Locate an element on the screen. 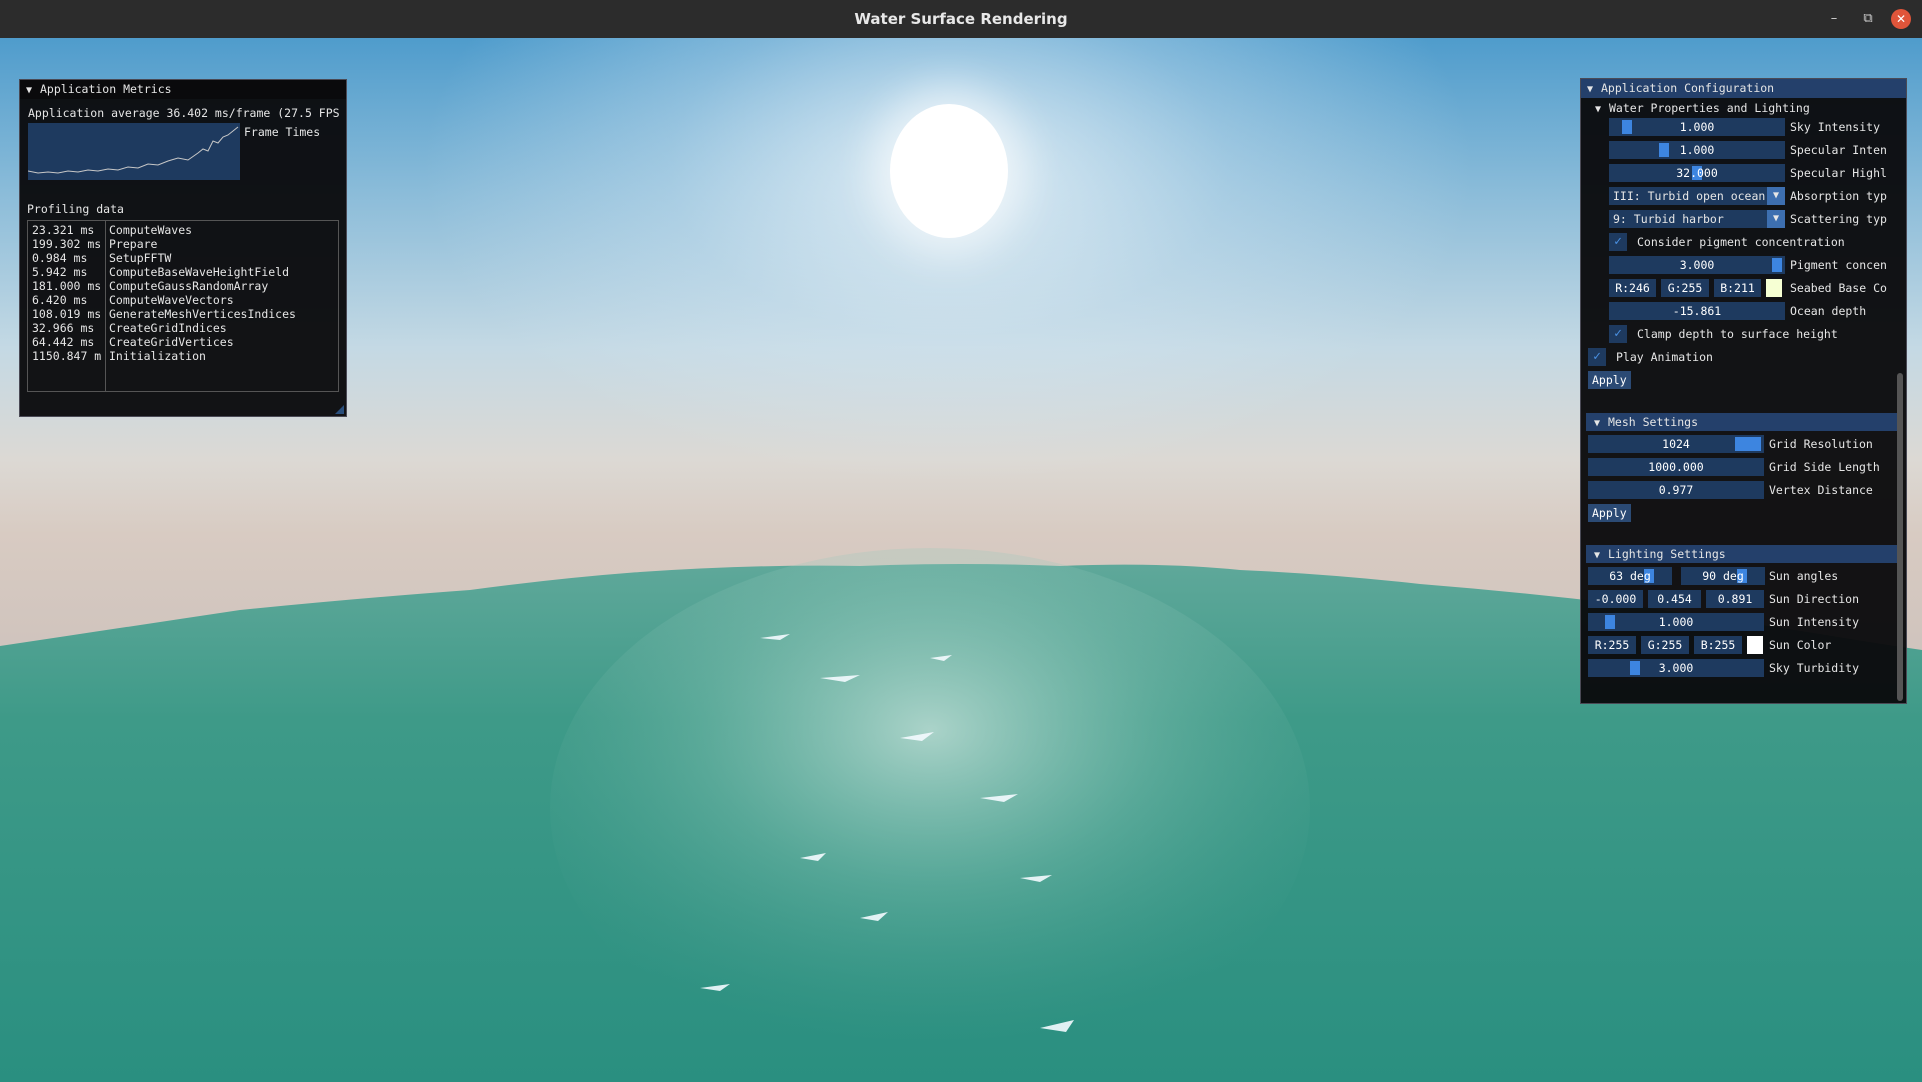  clamp-depth-checkbox: ✓ is located at coordinates (1618, 334).